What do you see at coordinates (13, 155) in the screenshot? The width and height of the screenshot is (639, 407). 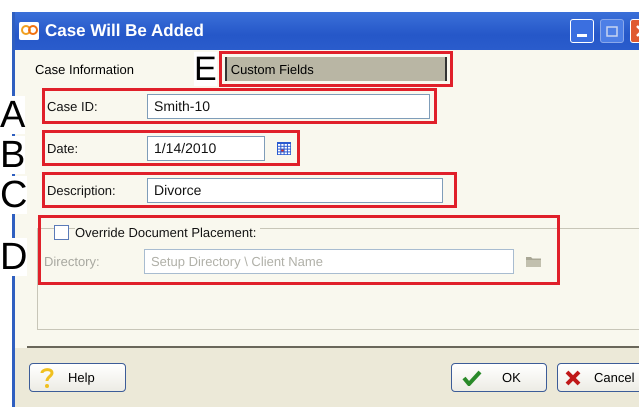 I see `callout-letter: B` at bounding box center [13, 155].